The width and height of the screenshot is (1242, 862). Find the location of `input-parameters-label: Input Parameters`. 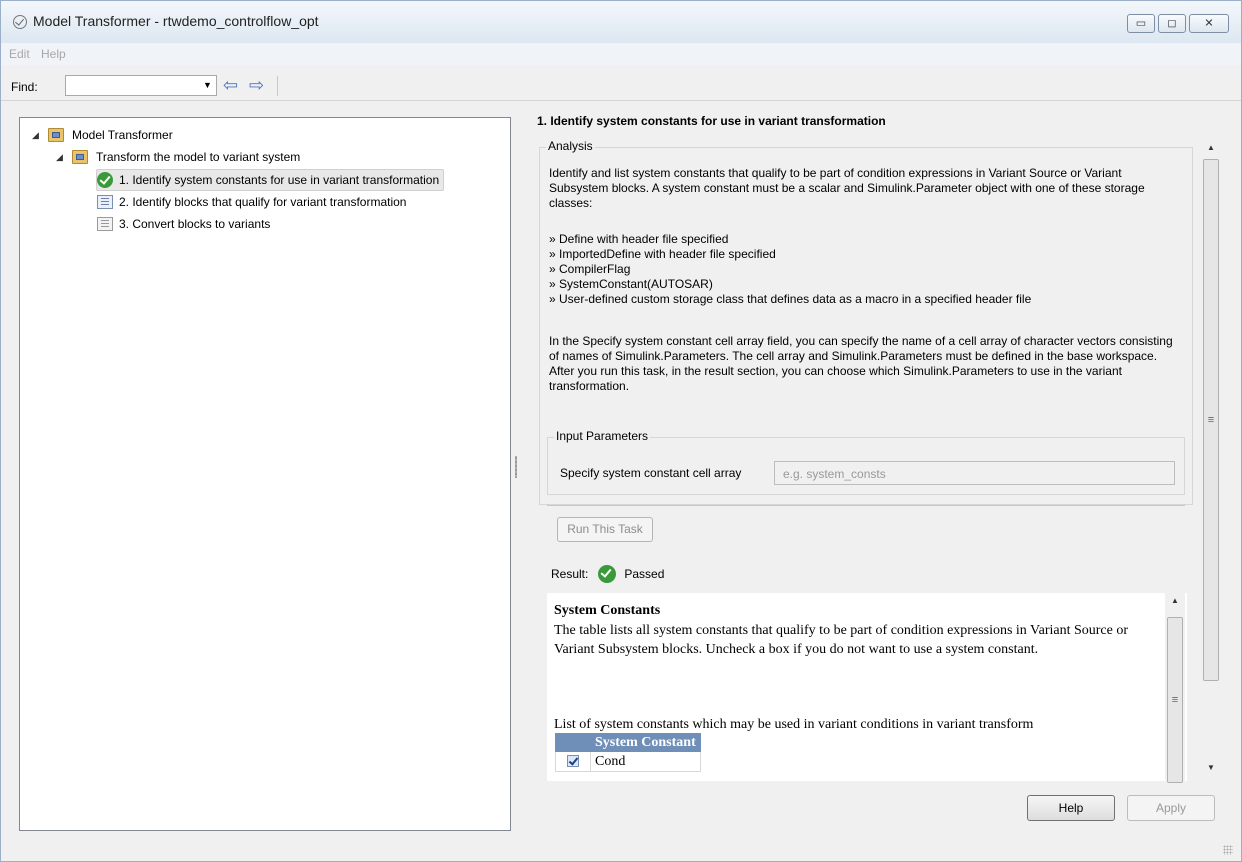

input-parameters-label: Input Parameters is located at coordinates (602, 436).